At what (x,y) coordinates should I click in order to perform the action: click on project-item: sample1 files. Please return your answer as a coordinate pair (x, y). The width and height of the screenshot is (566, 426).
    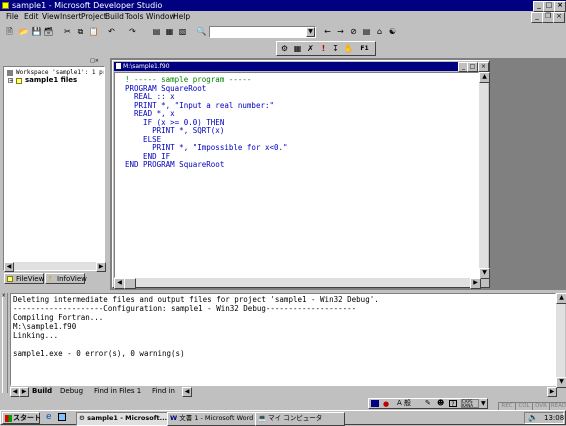
    Looking at the image, I should click on (51, 80).